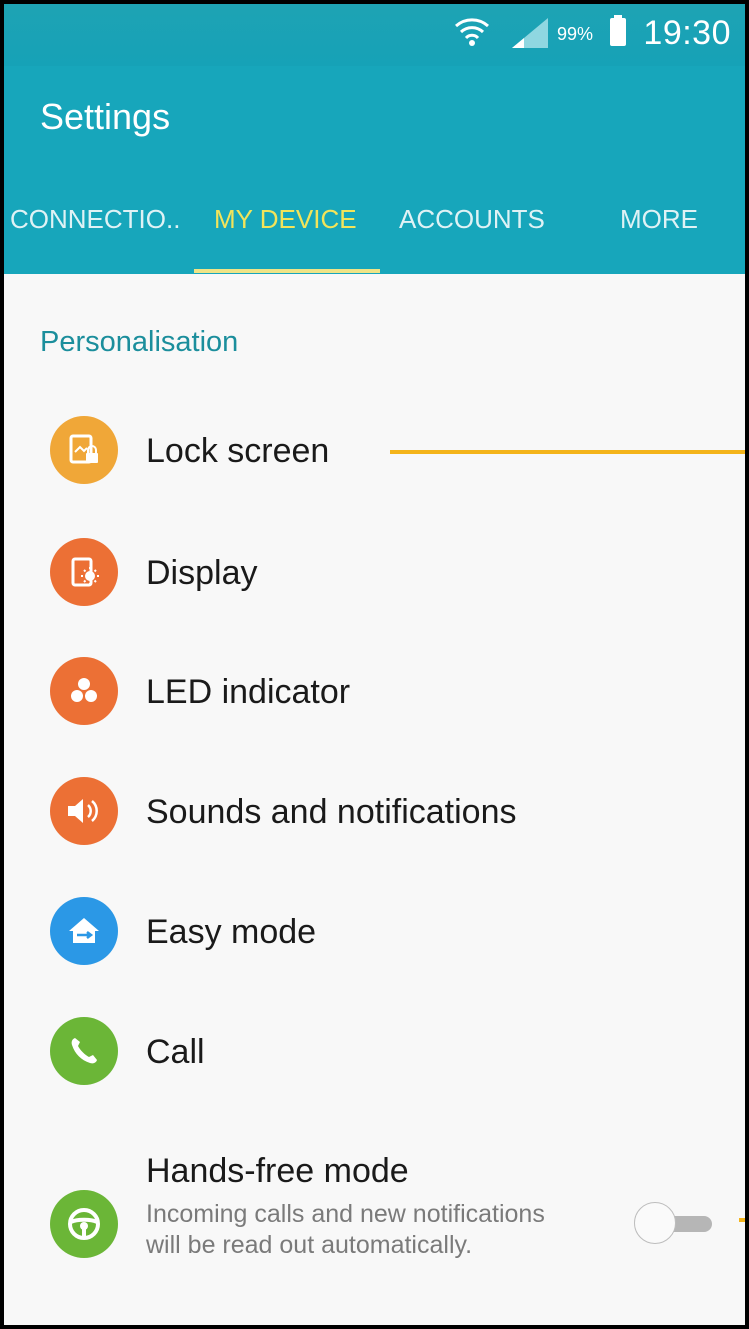 Image resolution: width=749 pixels, height=1329 pixels. What do you see at coordinates (202, 573) in the screenshot?
I see `item-label: Display` at bounding box center [202, 573].